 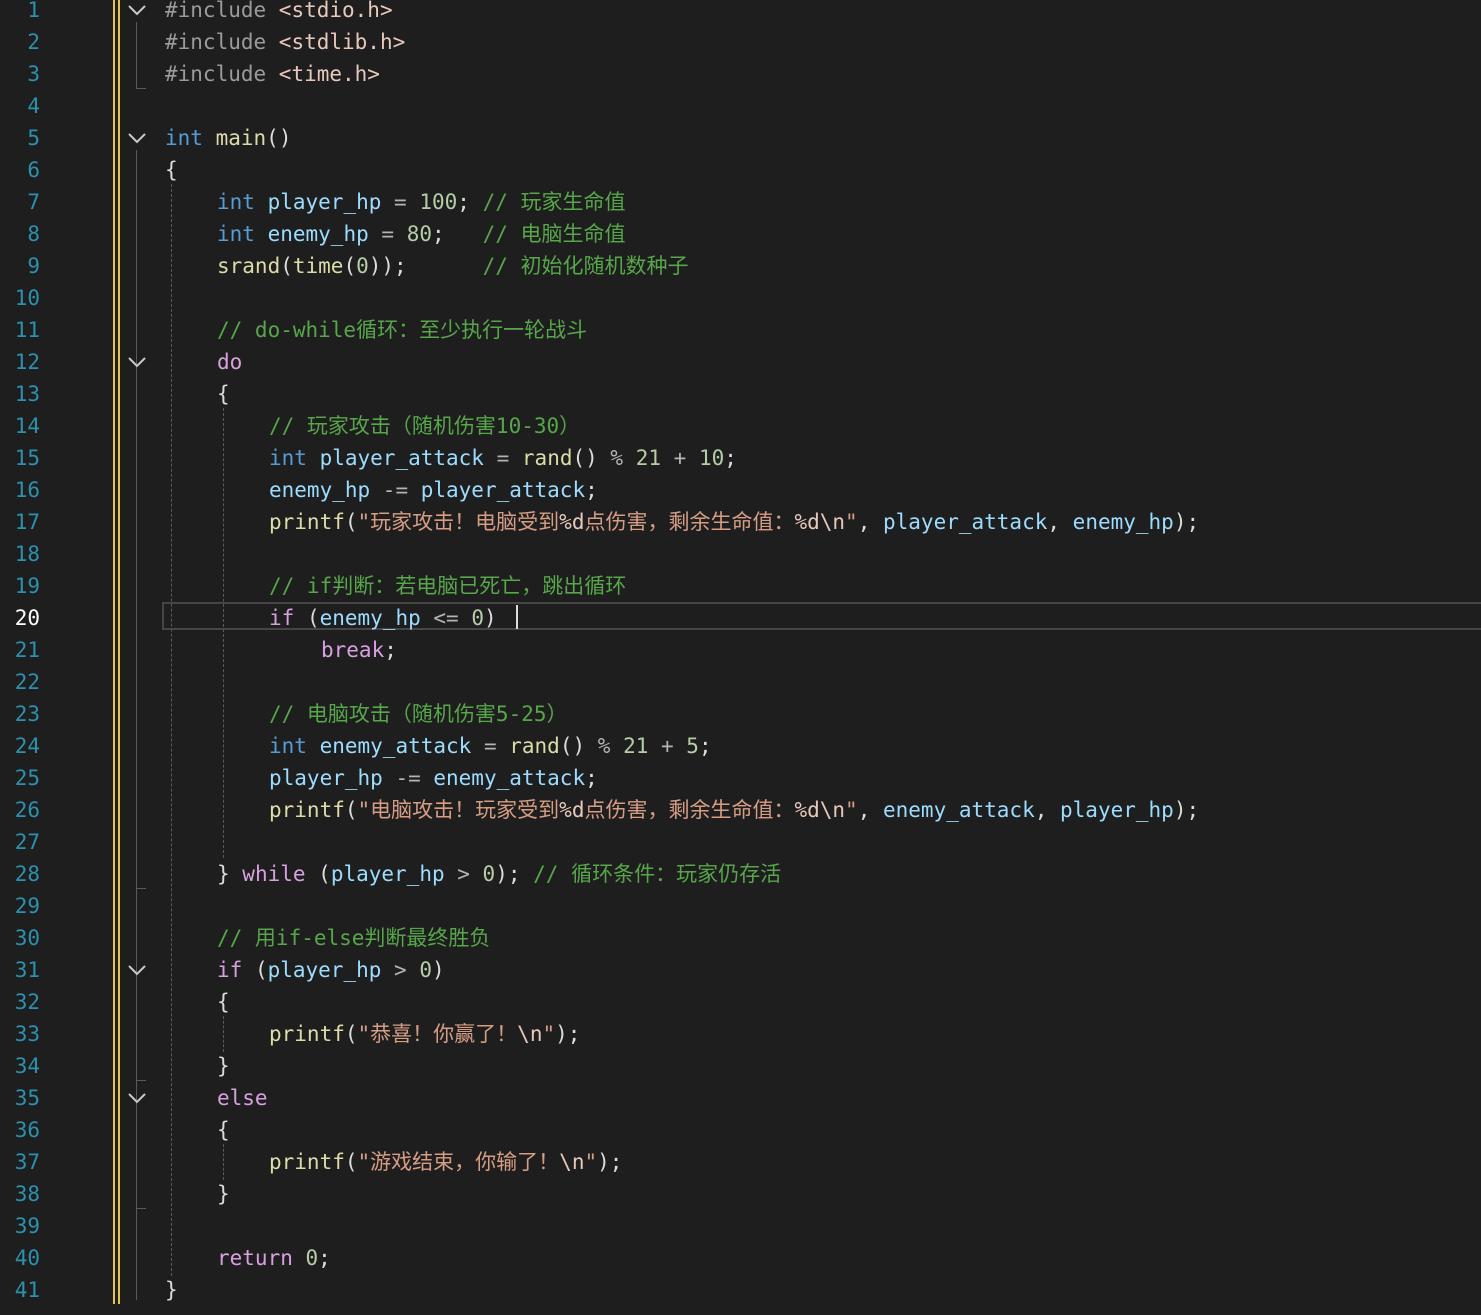 What do you see at coordinates (438, 970) in the screenshot?
I see `code-token: )` at bounding box center [438, 970].